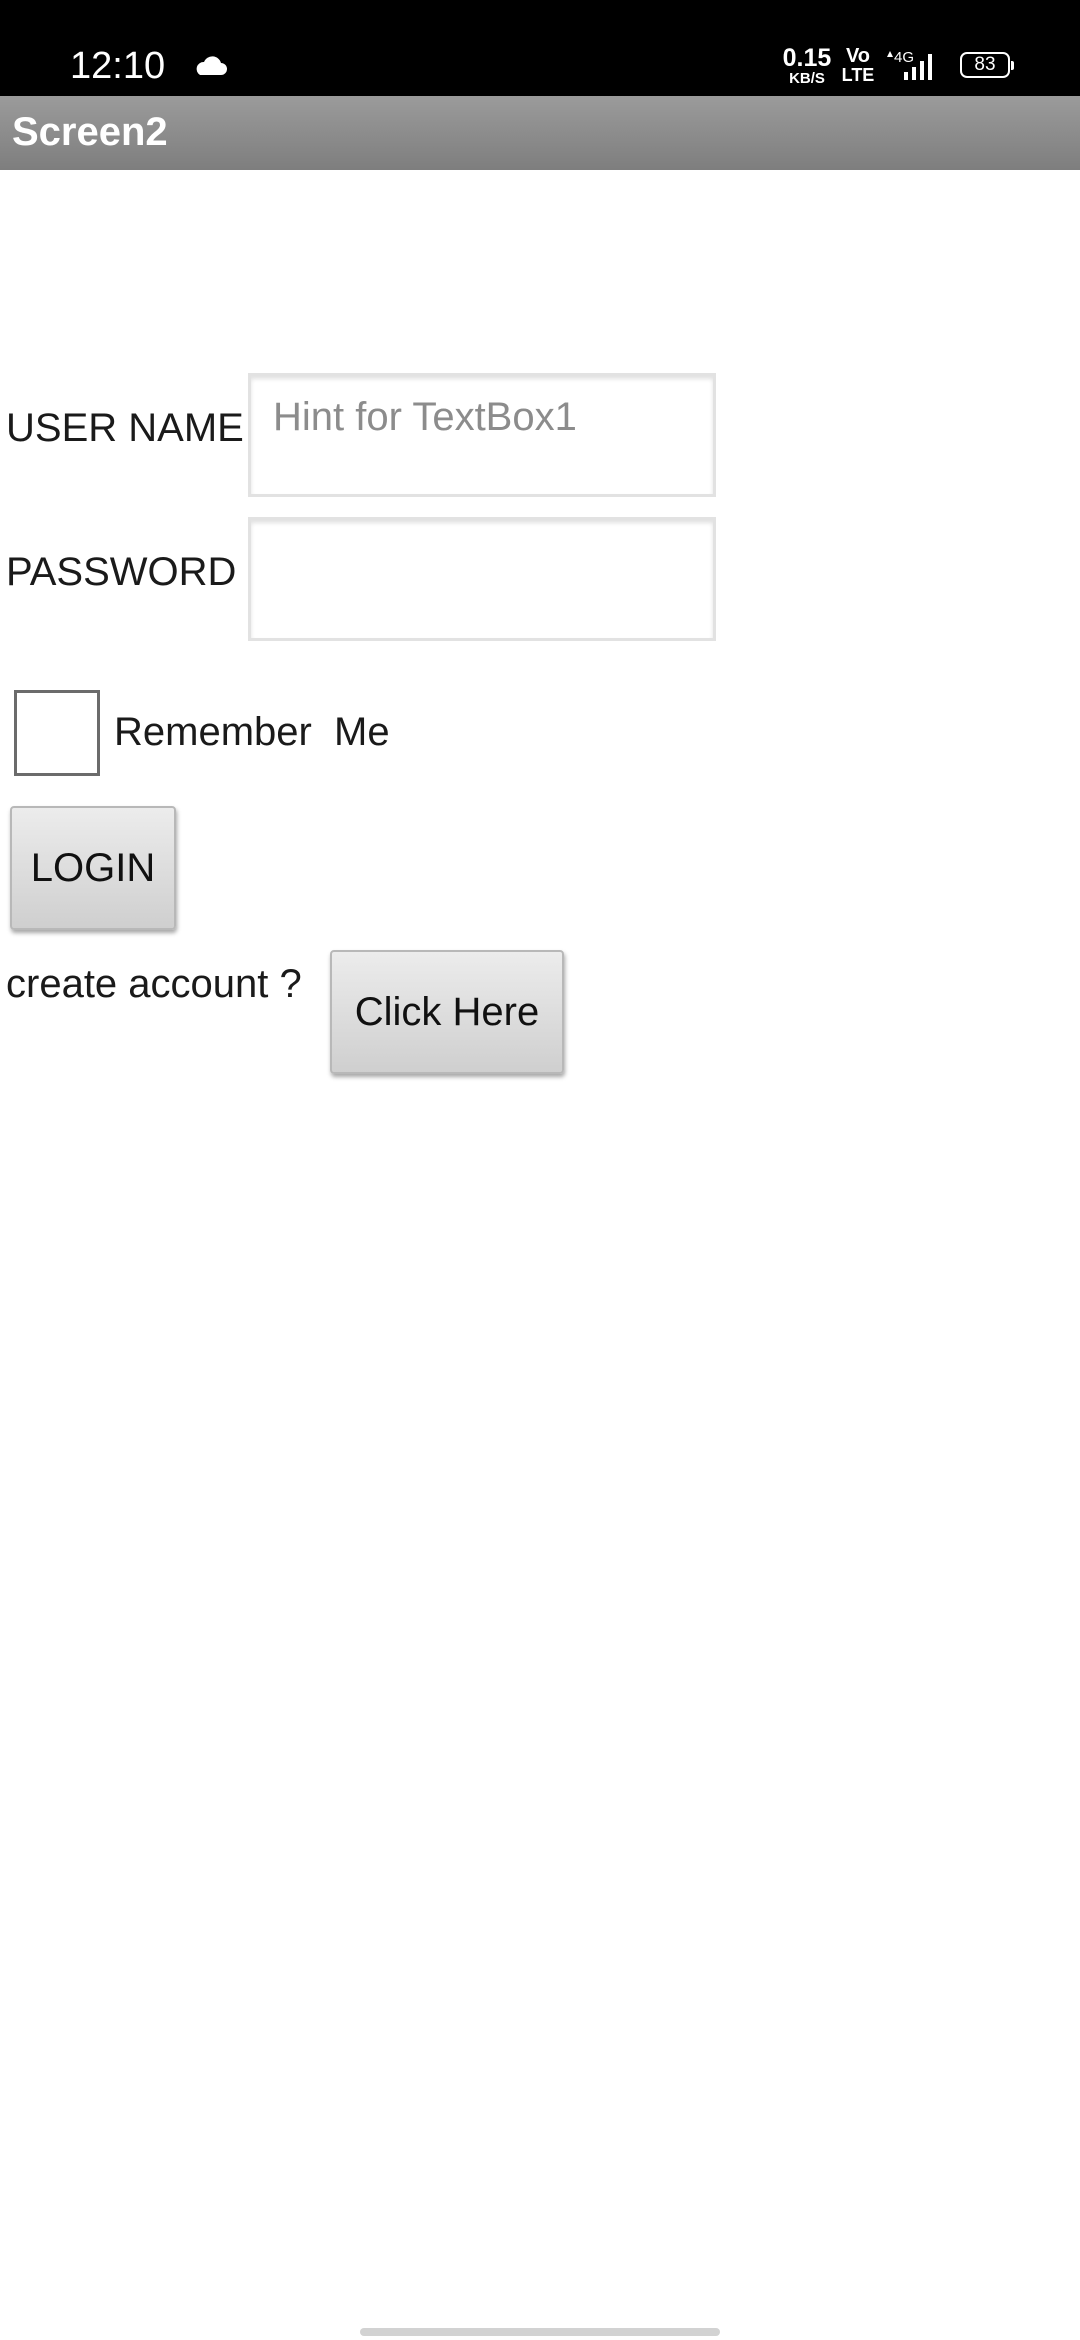 This screenshot has width=1080, height=2340. I want to click on signal-icon: 4G, so click(909, 64).